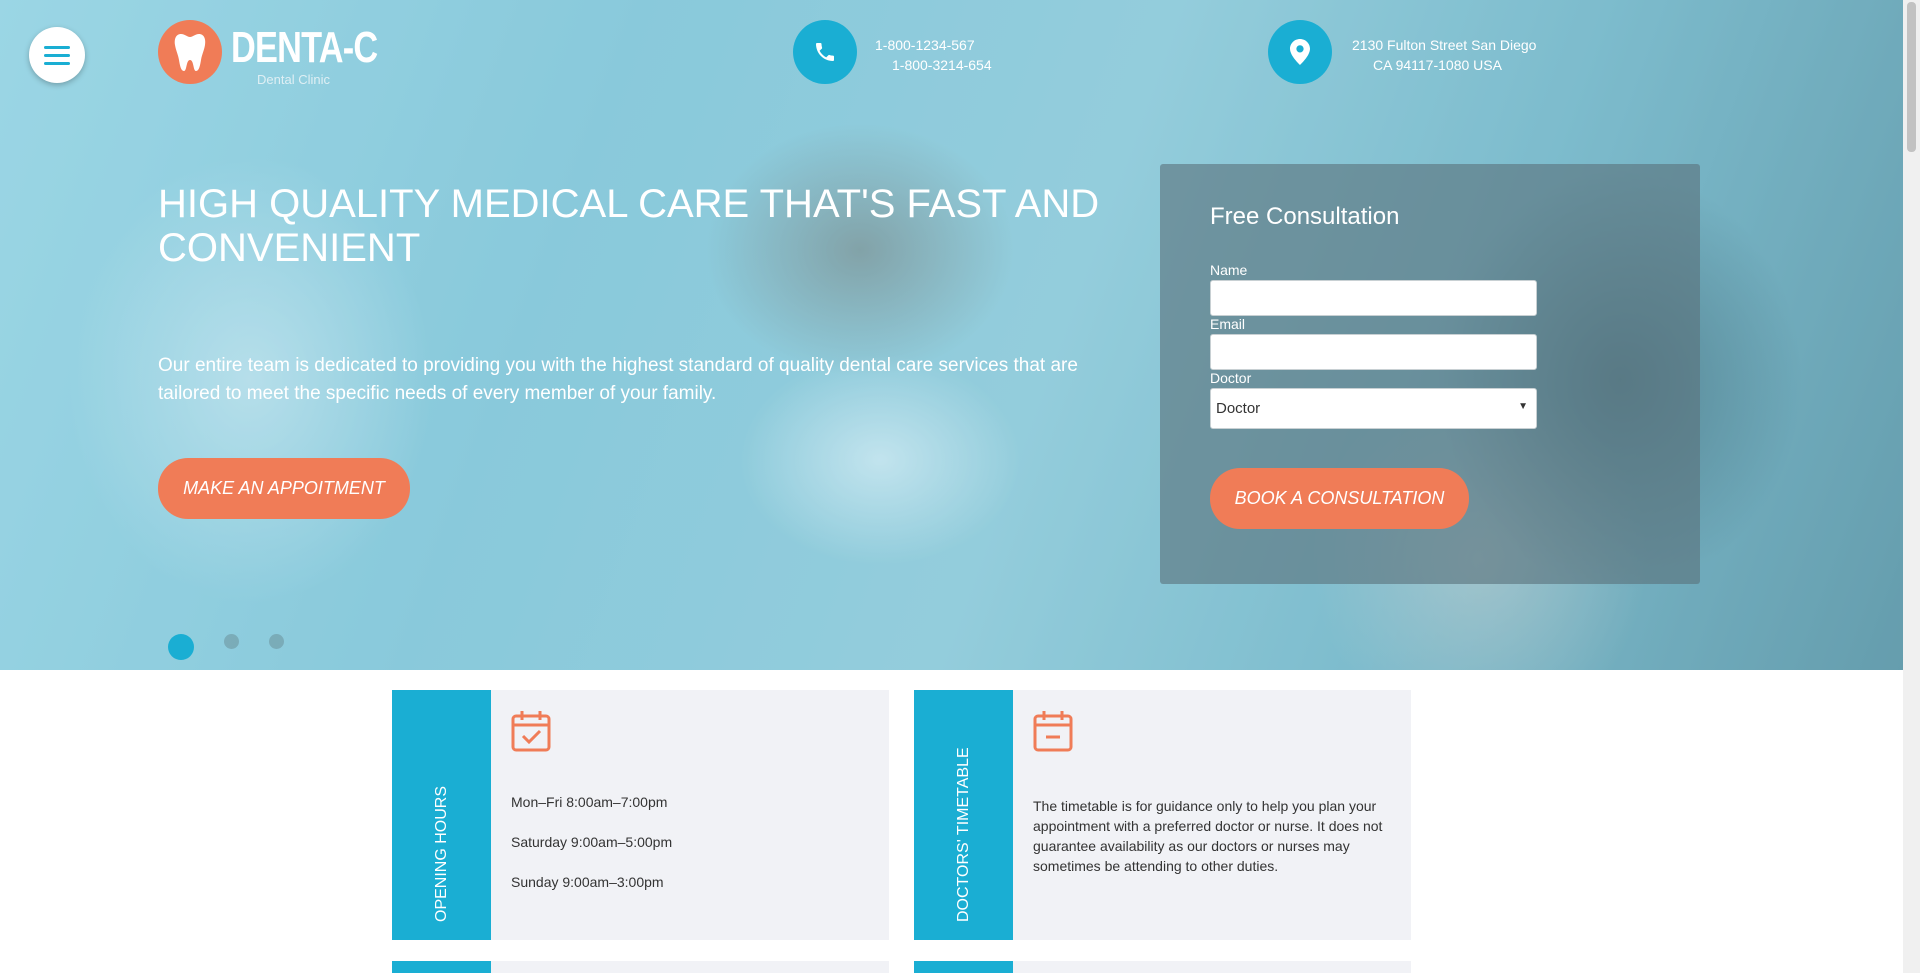  What do you see at coordinates (640, 967) in the screenshot?
I see `next-card-left` at bounding box center [640, 967].